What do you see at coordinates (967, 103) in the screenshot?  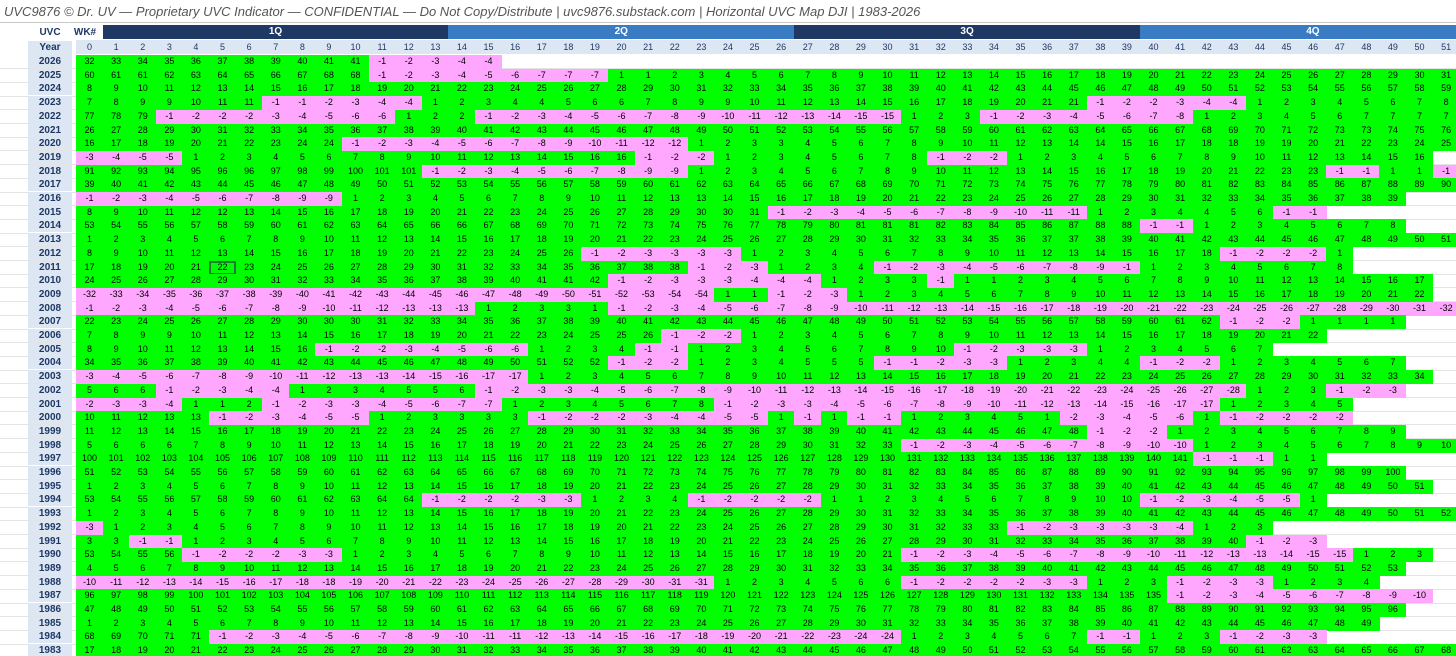 I see `uvc-cell: 18` at bounding box center [967, 103].